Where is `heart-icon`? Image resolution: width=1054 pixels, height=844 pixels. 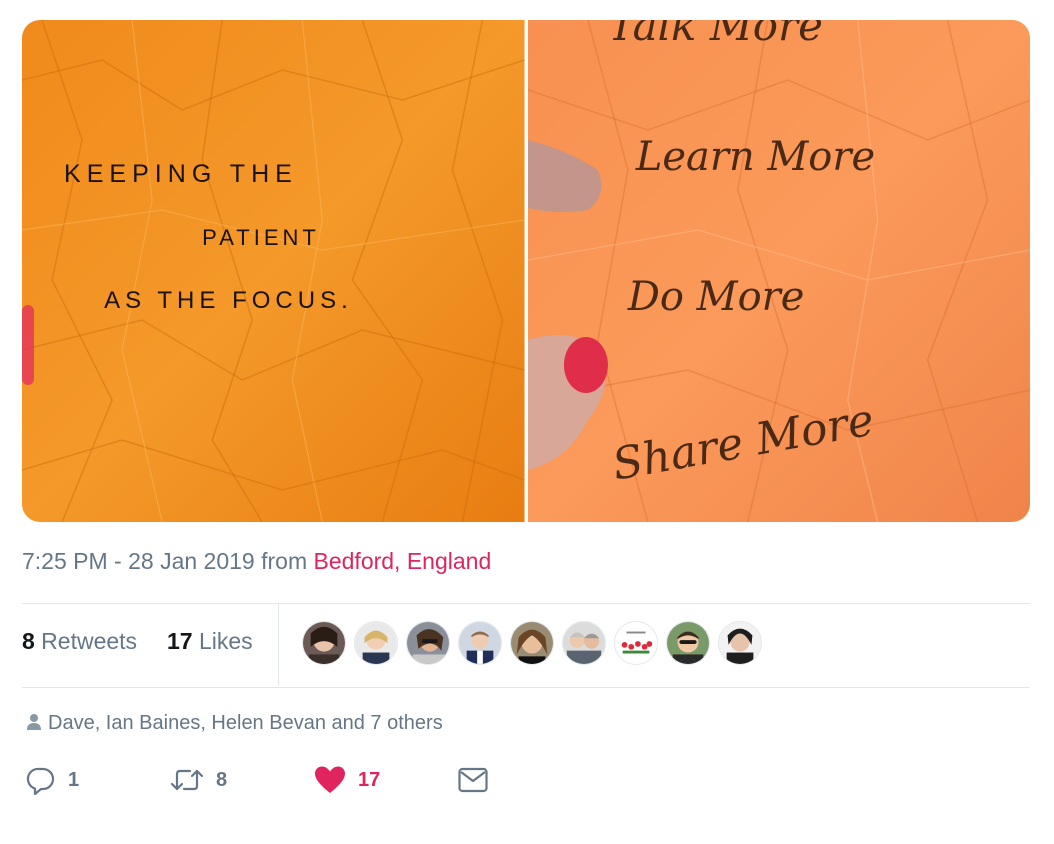
heart-icon is located at coordinates (330, 779).